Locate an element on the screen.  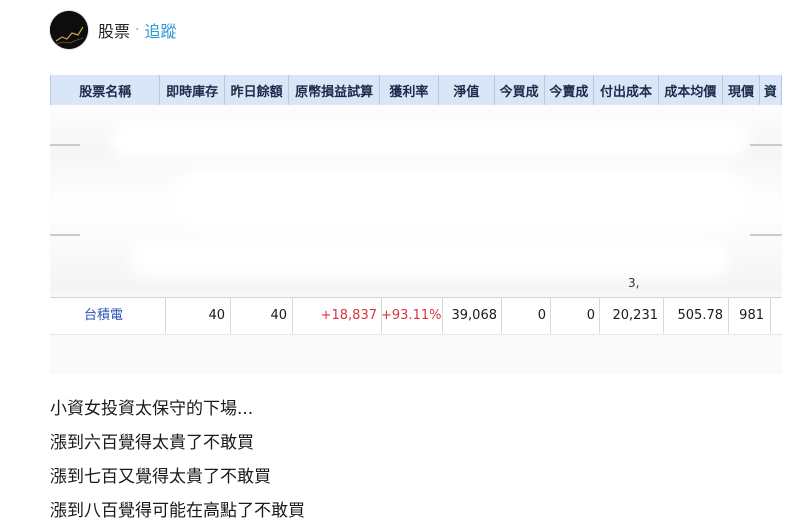
pnl-value: +18,837 is located at coordinates (348, 315).